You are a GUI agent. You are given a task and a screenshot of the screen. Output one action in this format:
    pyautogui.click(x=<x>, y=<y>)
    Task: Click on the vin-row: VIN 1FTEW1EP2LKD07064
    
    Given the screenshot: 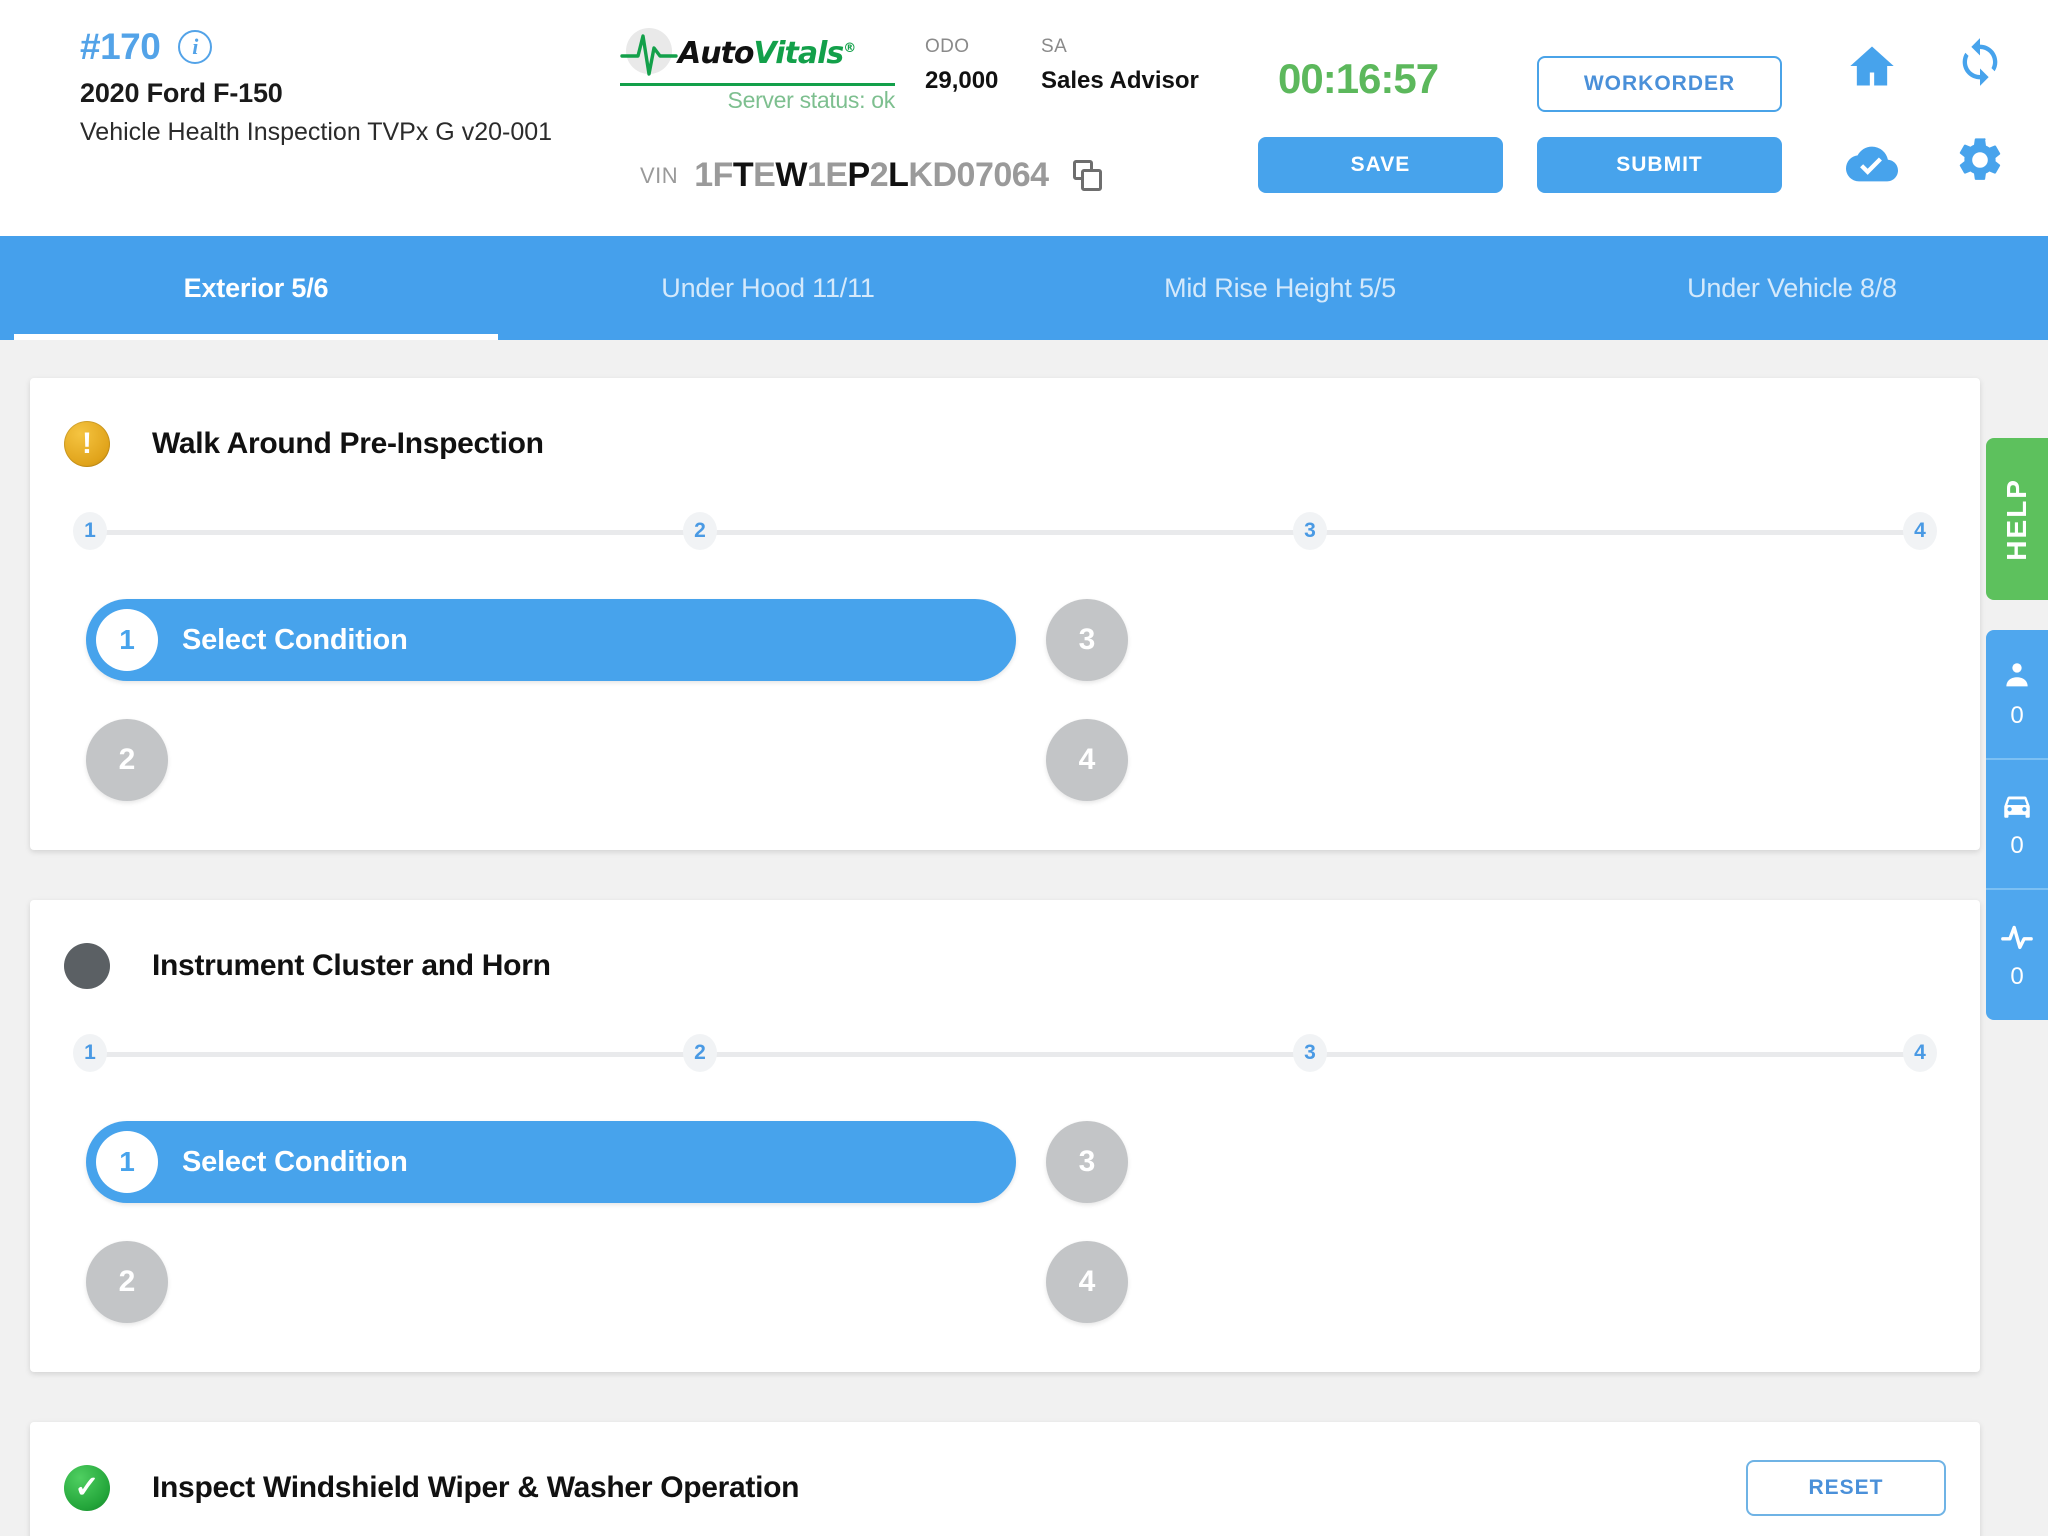 What is the action you would take?
    pyautogui.click(x=940, y=175)
    